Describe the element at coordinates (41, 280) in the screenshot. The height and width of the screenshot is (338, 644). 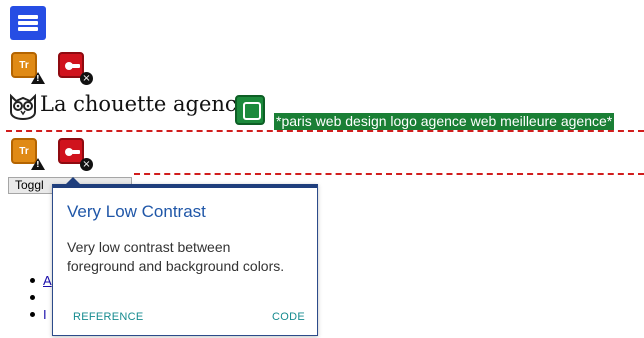
I see `list-item: A` at that location.